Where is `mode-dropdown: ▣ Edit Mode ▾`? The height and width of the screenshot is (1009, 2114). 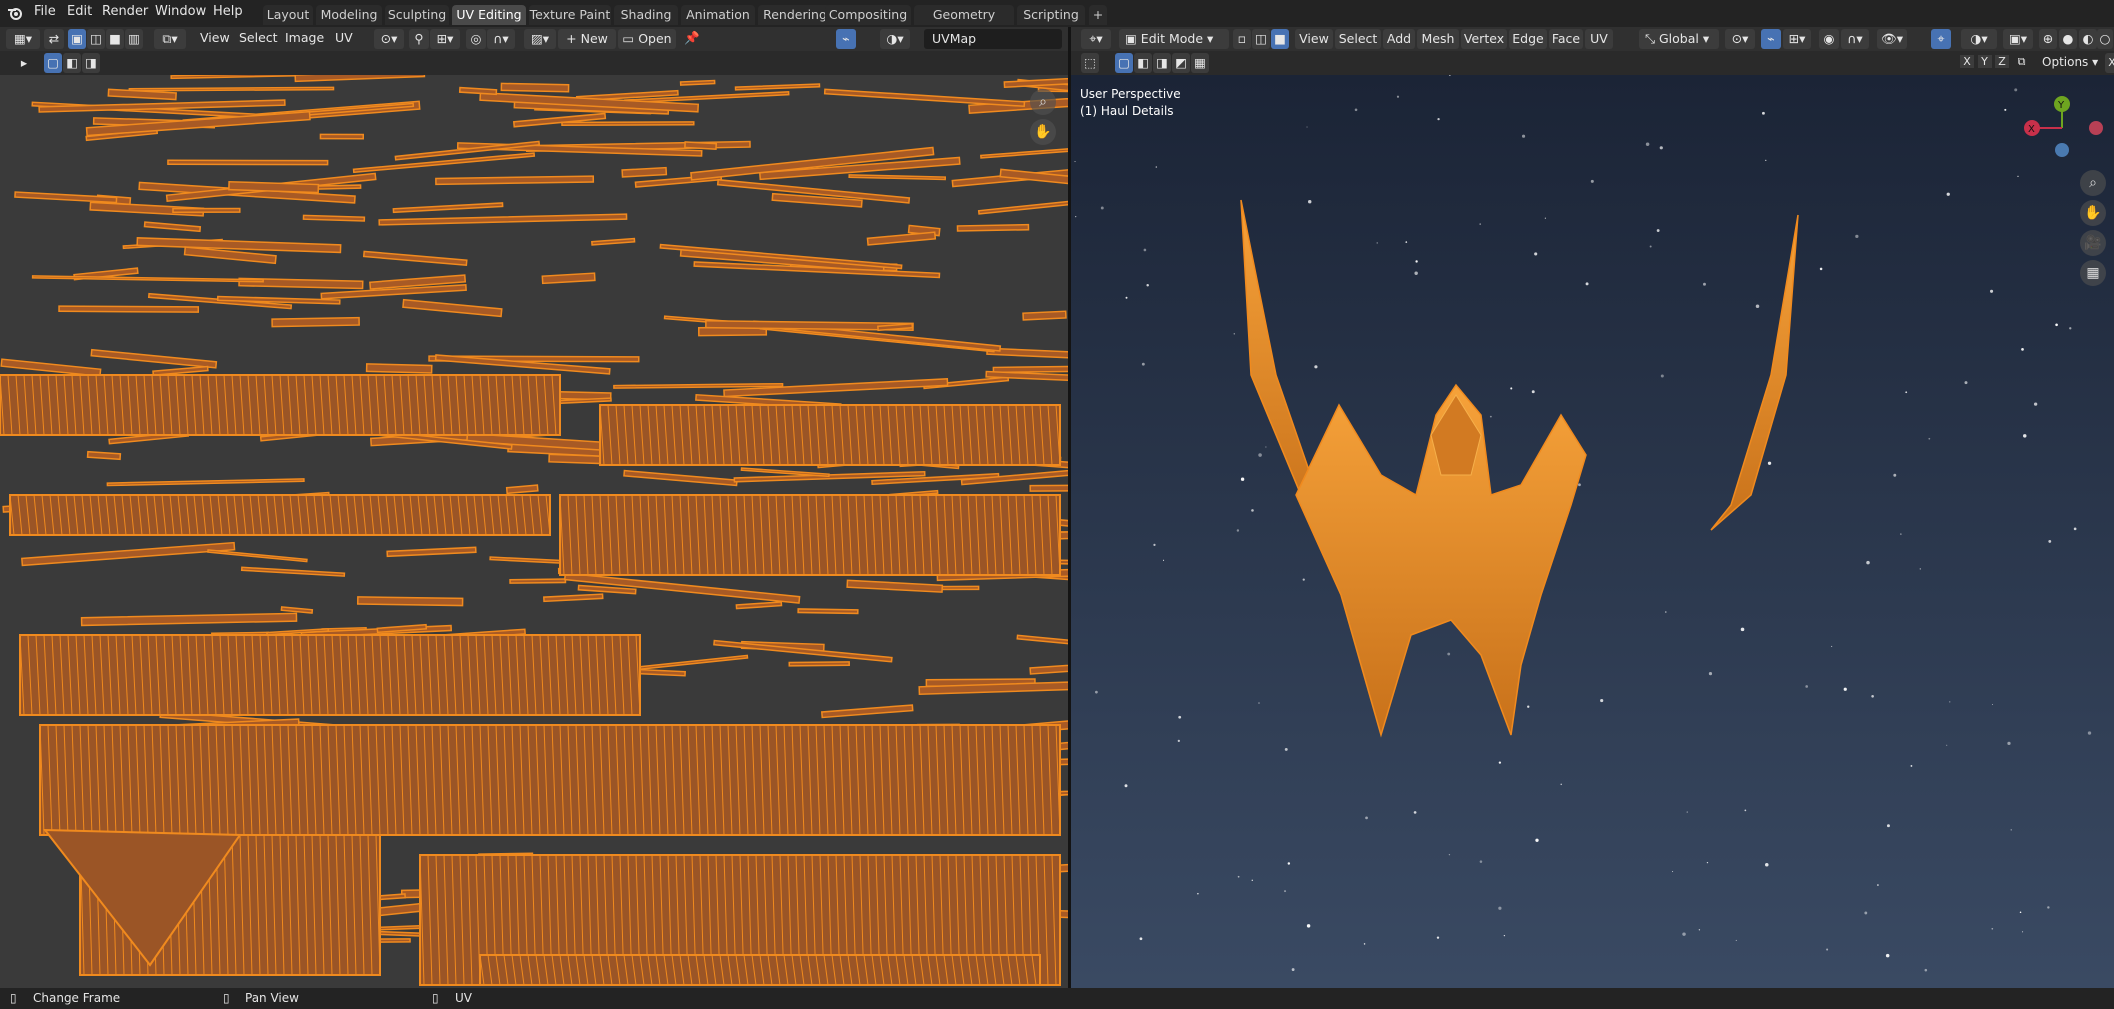 mode-dropdown: ▣ Edit Mode ▾ is located at coordinates (1174, 39).